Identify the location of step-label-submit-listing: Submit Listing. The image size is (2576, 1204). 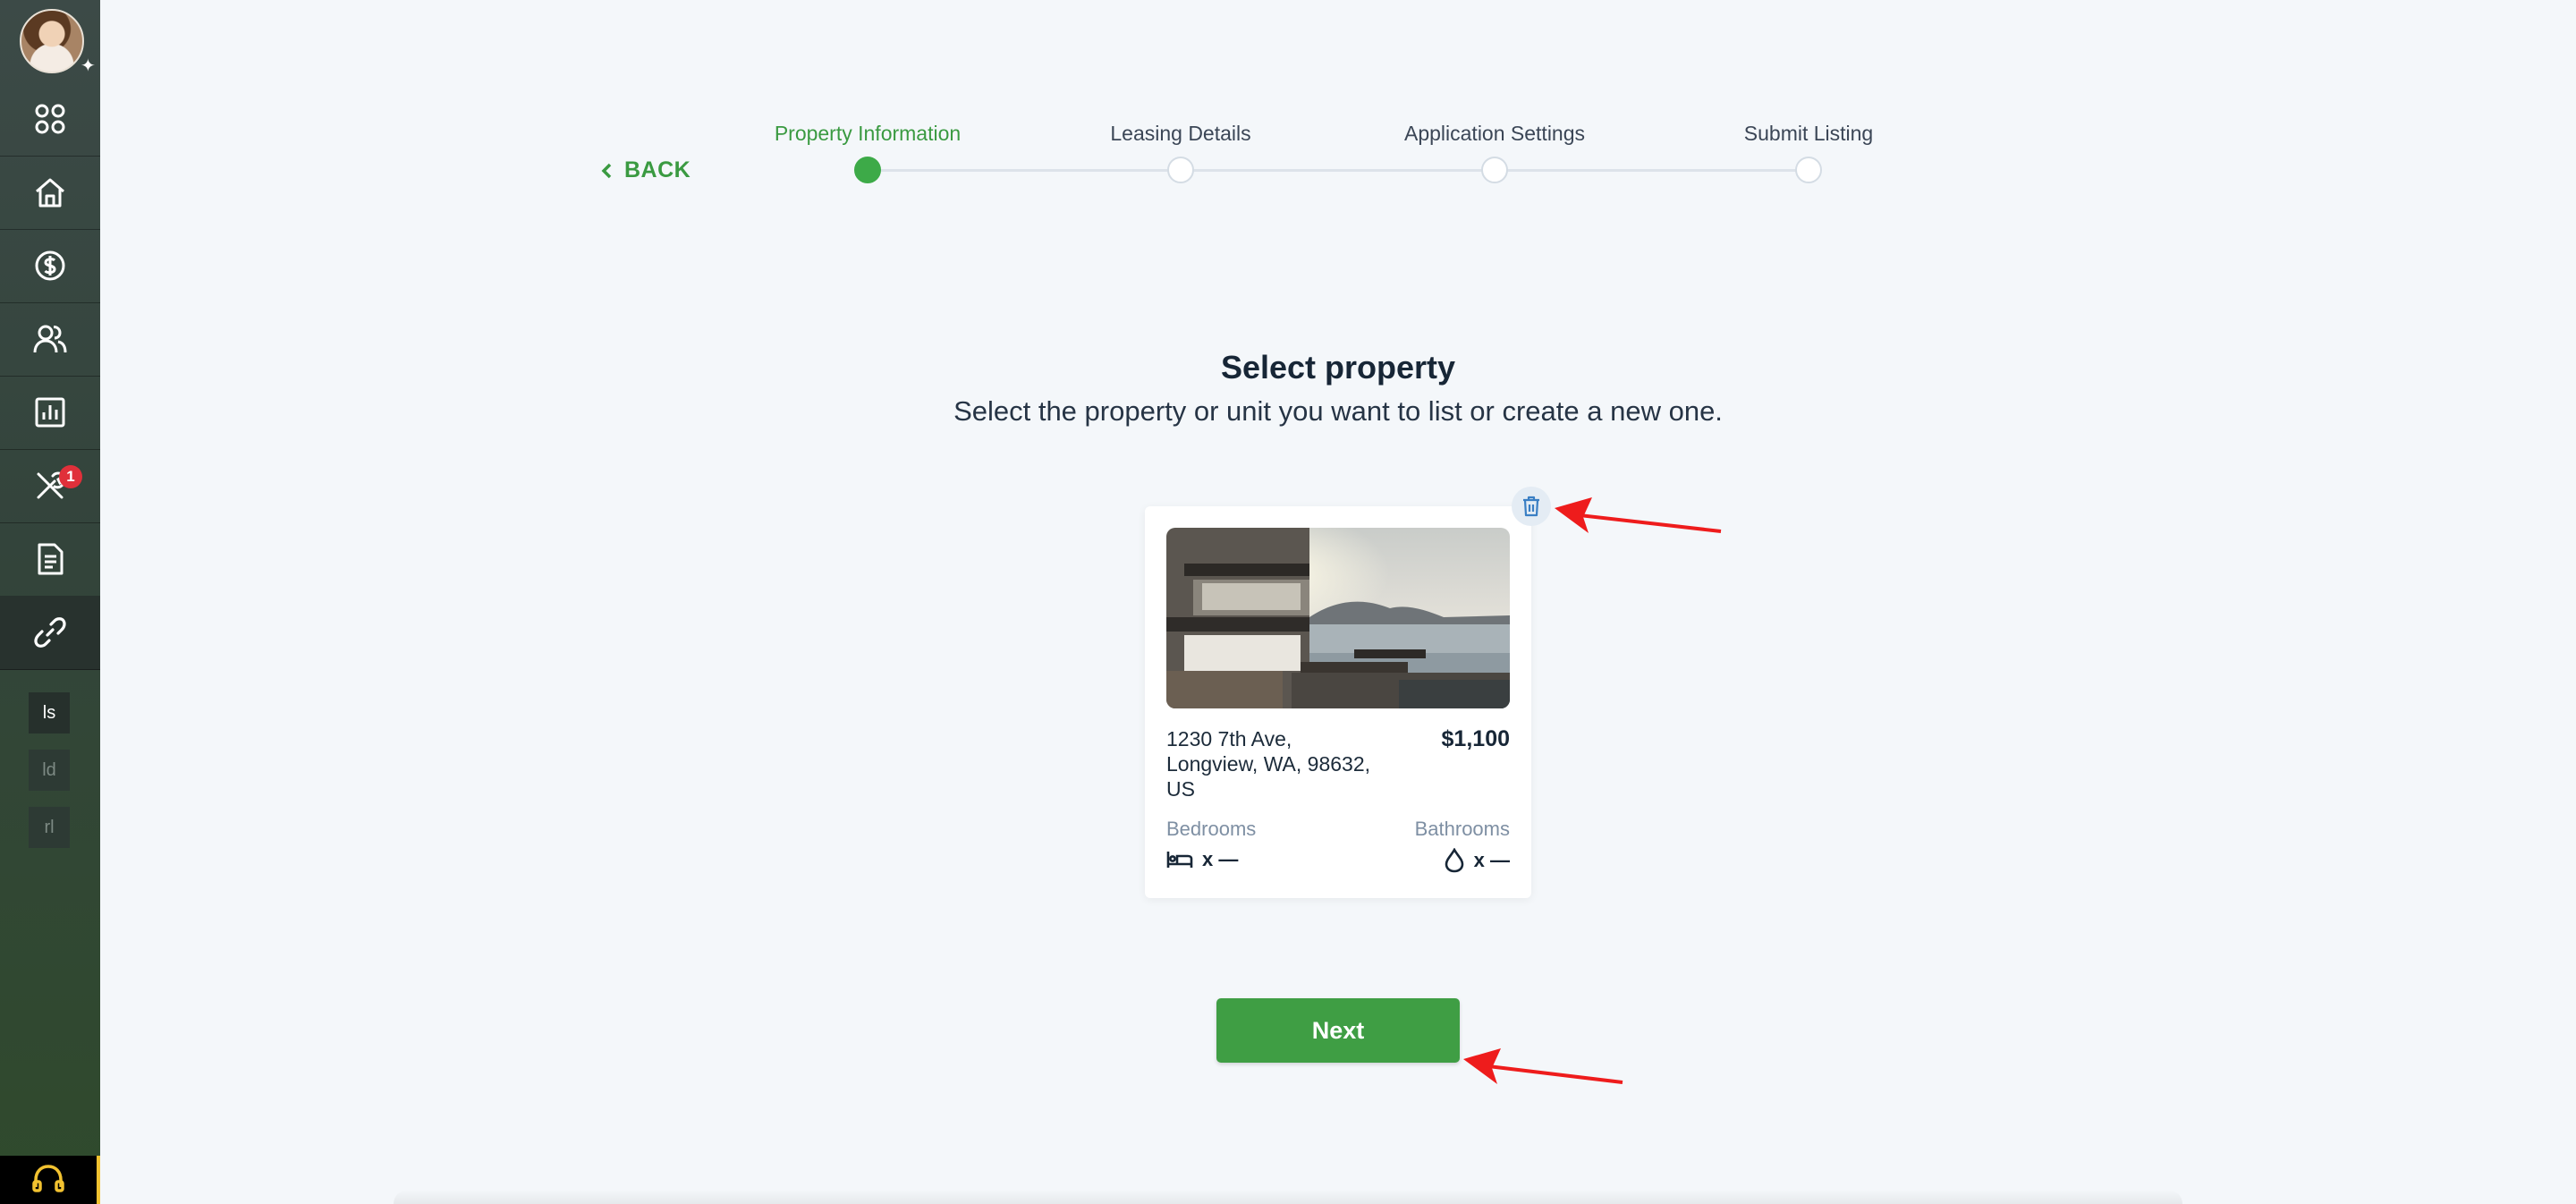
(1808, 133).